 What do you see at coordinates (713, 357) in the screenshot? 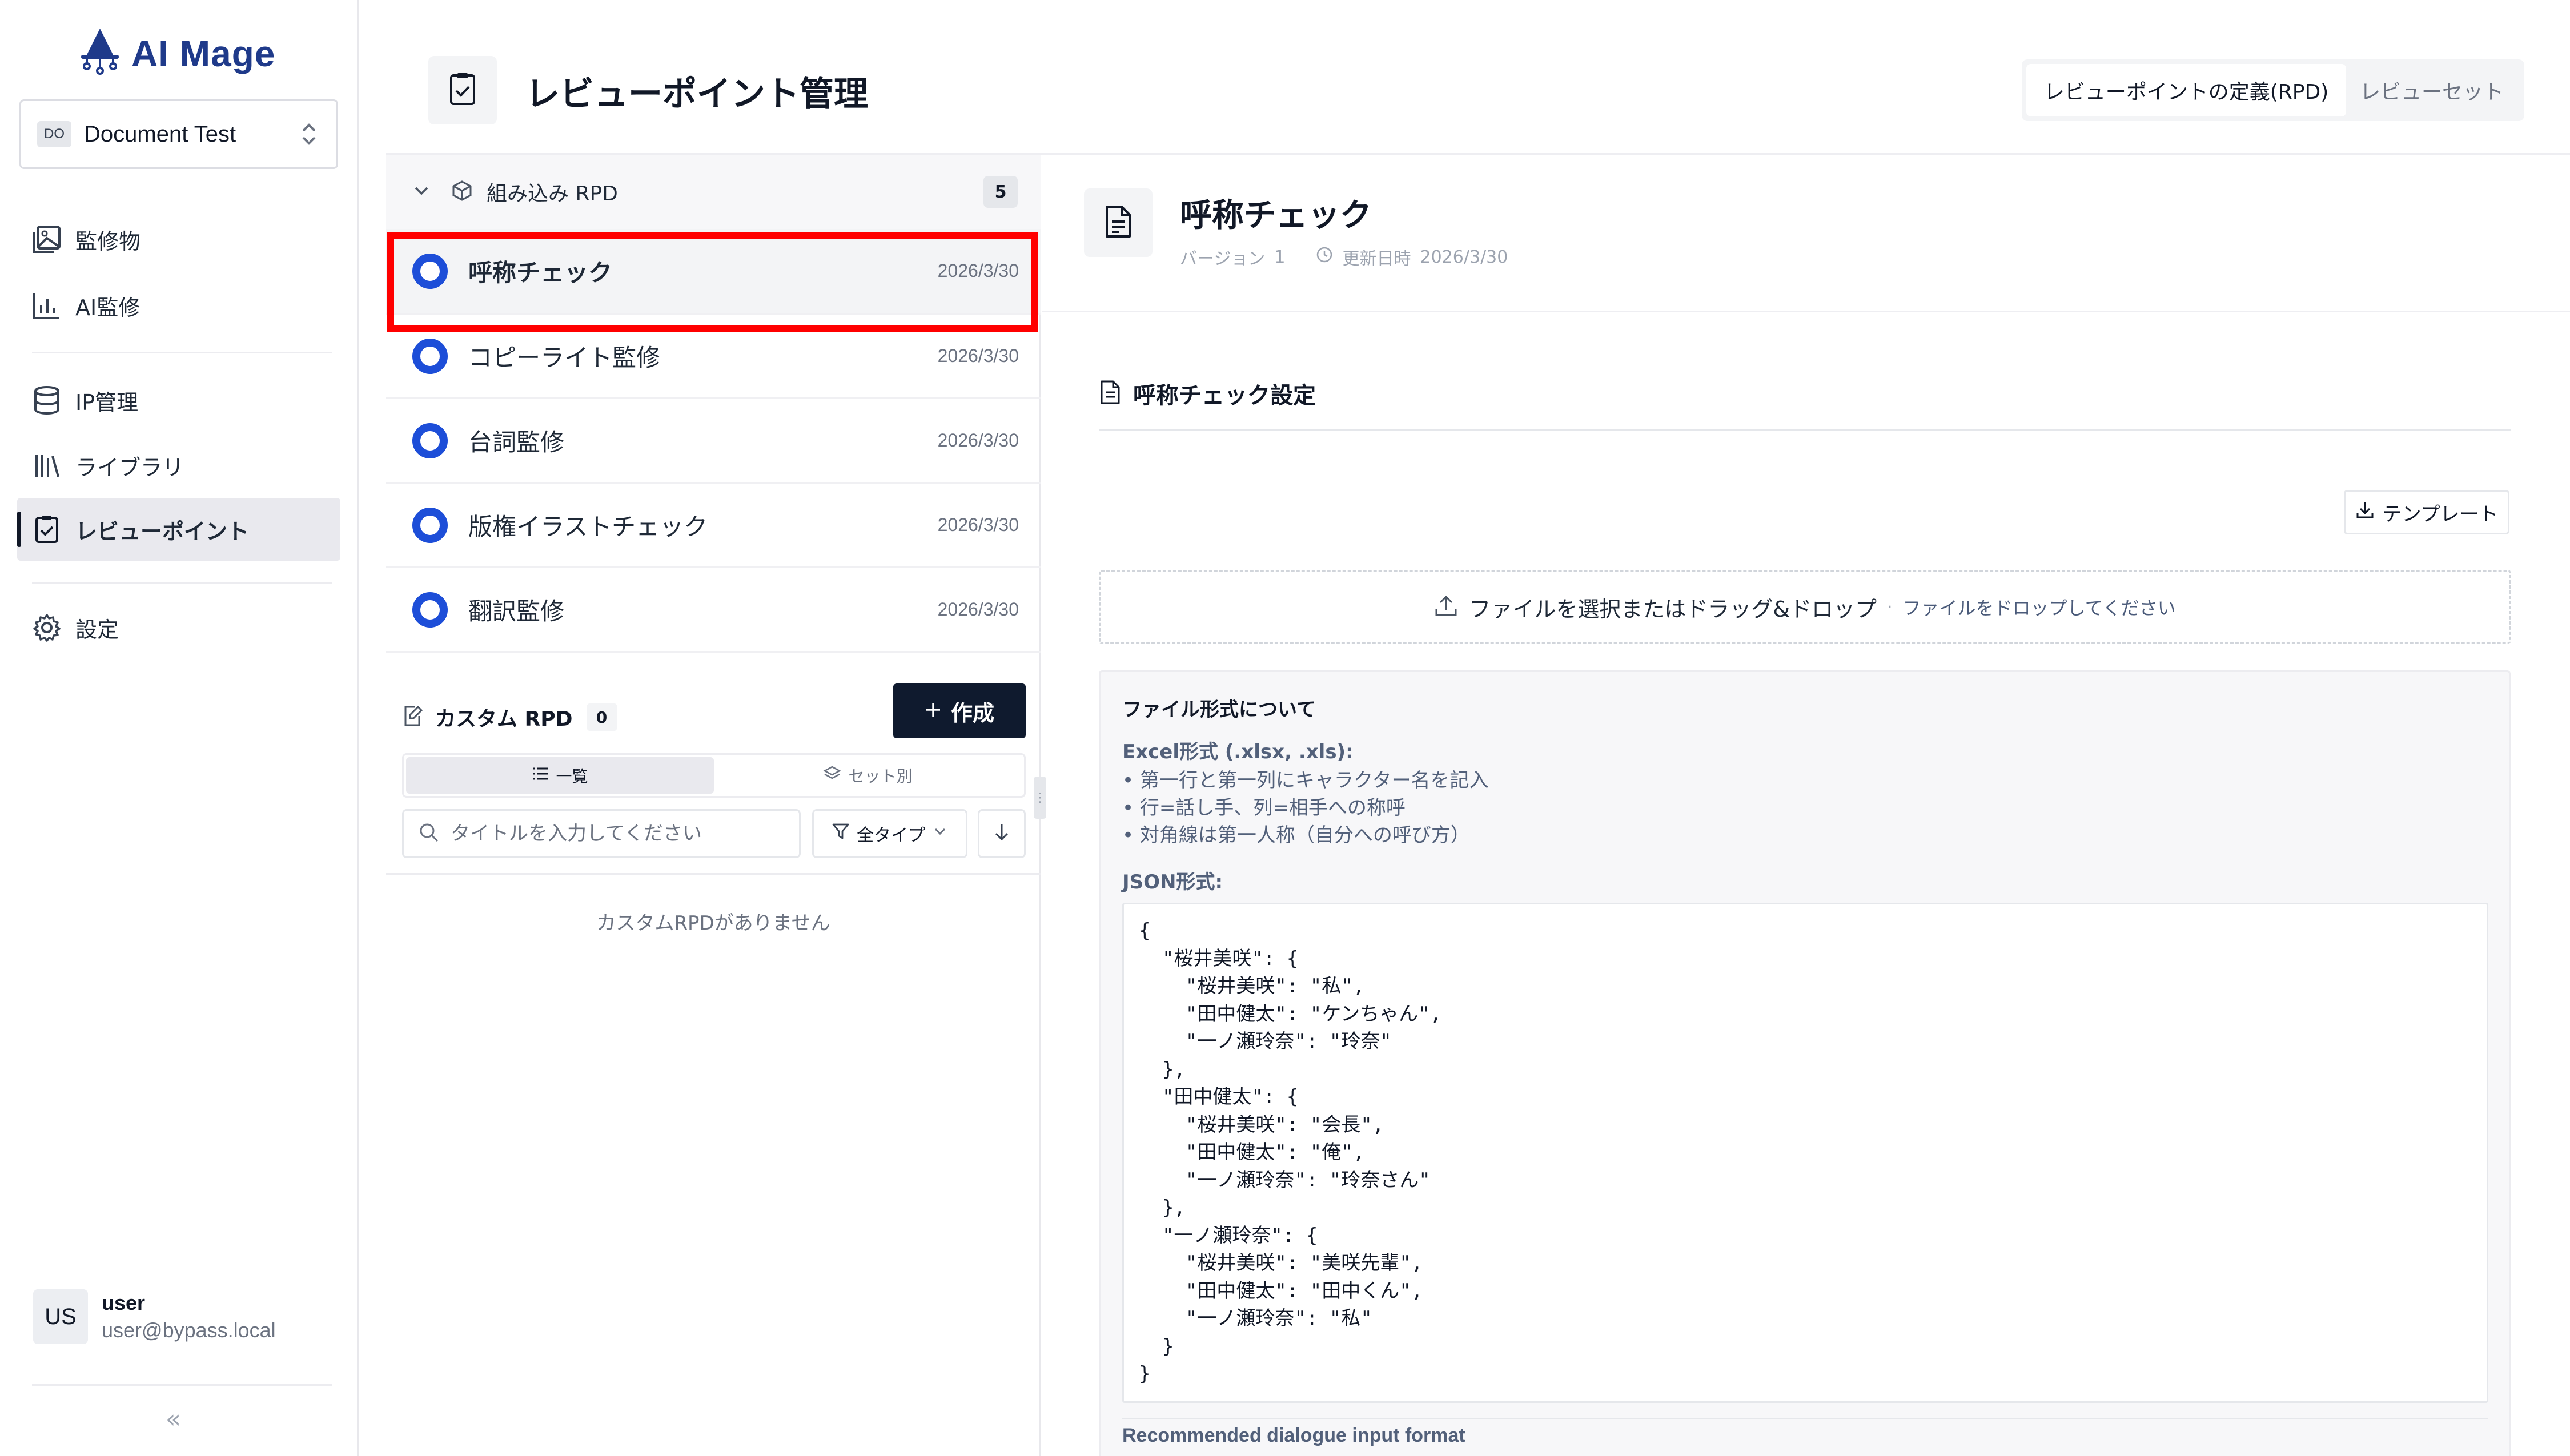
I see `rpd-item-copyright-review: コピーライト監修 2026/3/30` at bounding box center [713, 357].